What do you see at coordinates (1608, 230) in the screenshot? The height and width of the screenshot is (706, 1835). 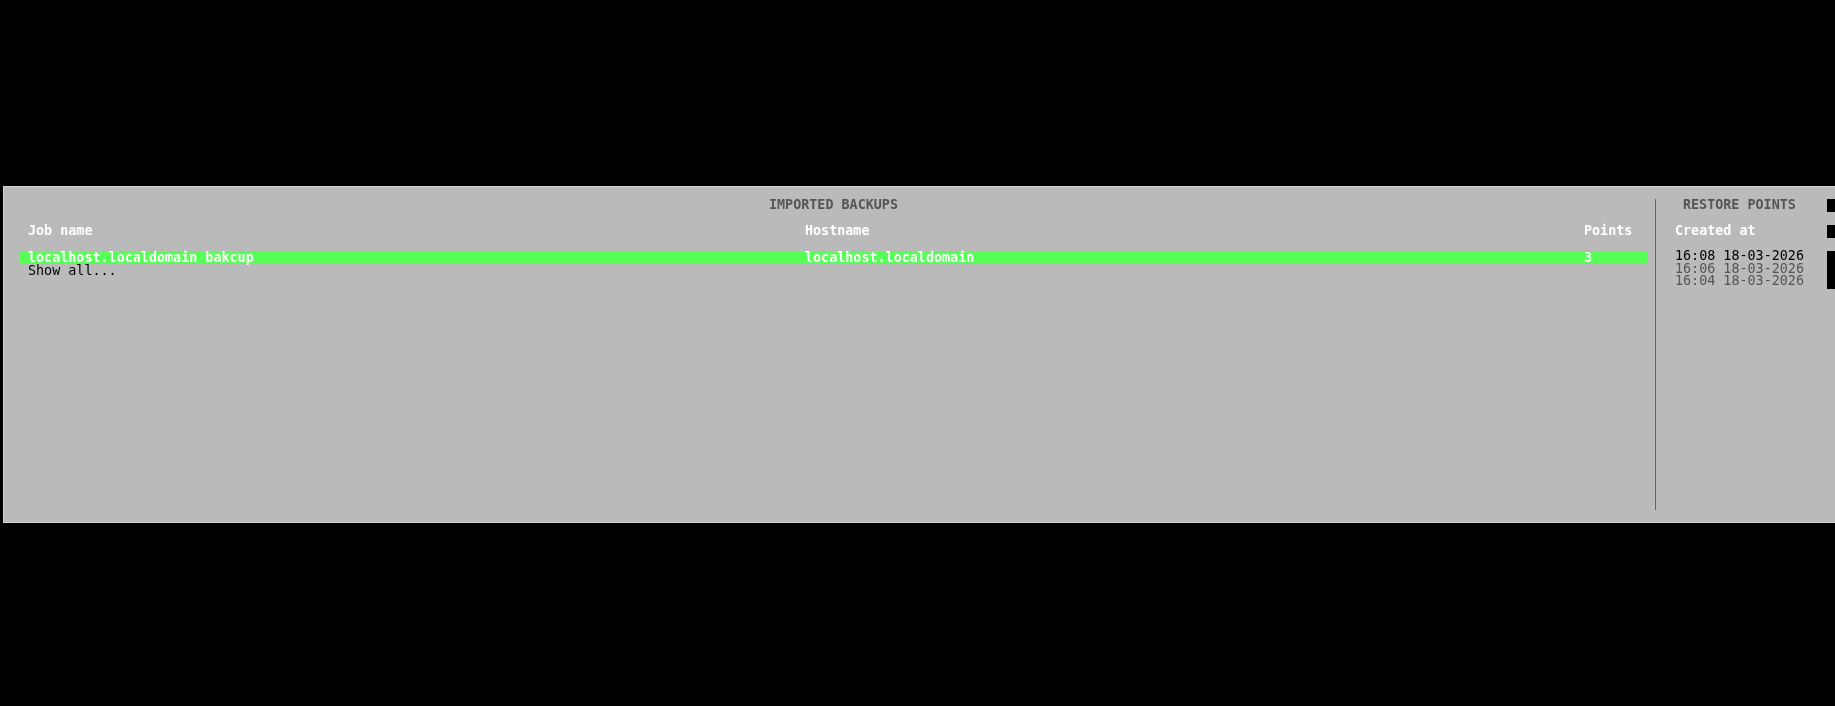 I see `column-header: Points` at bounding box center [1608, 230].